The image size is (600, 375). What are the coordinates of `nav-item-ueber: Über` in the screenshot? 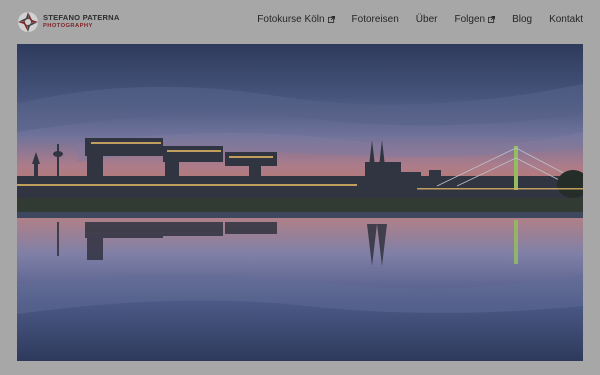 It's located at (427, 19).